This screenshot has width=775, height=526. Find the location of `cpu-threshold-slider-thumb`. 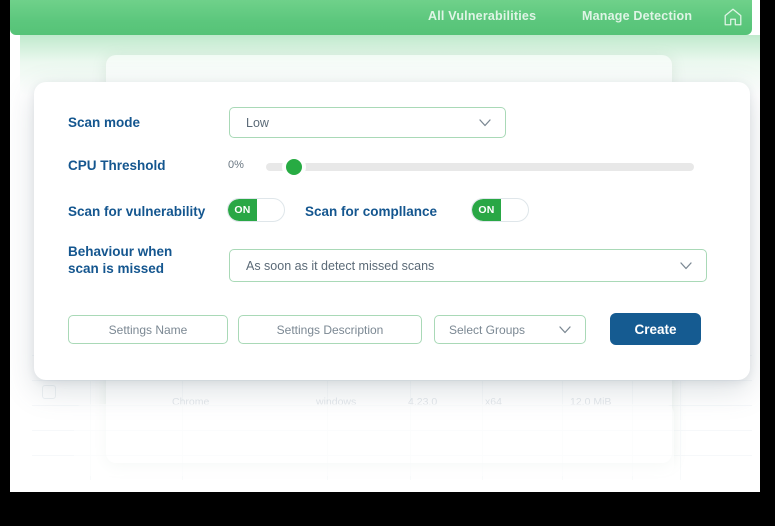

cpu-threshold-slider-thumb is located at coordinates (294, 167).